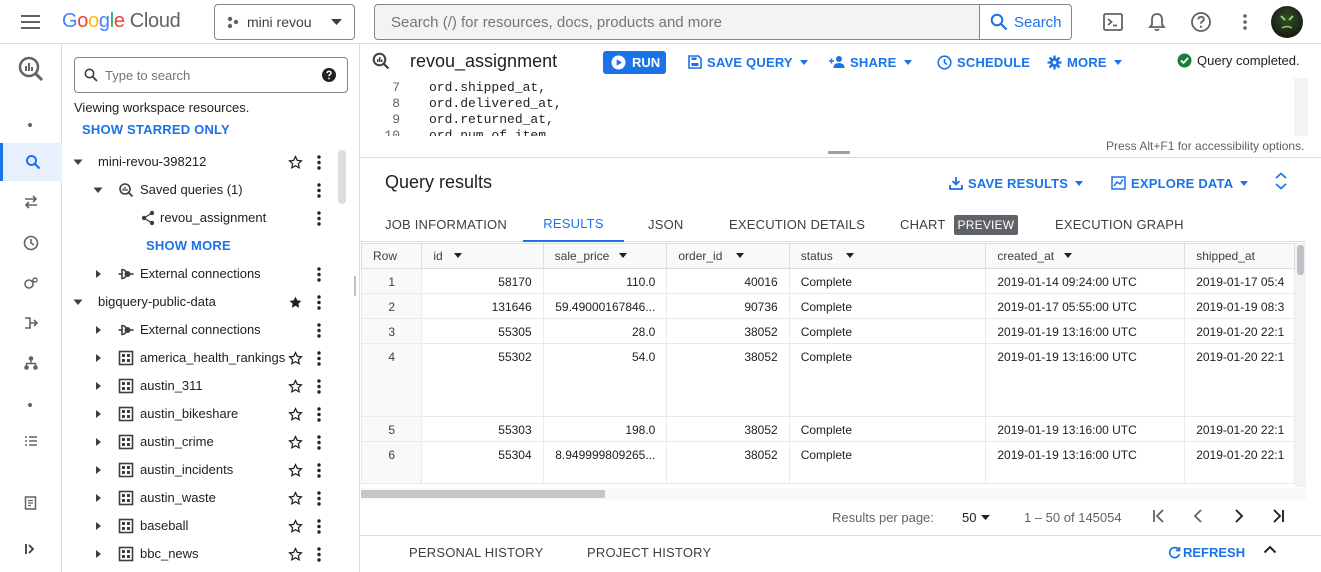  Describe the element at coordinates (31, 549) in the screenshot. I see `expand-rail-icon` at that location.